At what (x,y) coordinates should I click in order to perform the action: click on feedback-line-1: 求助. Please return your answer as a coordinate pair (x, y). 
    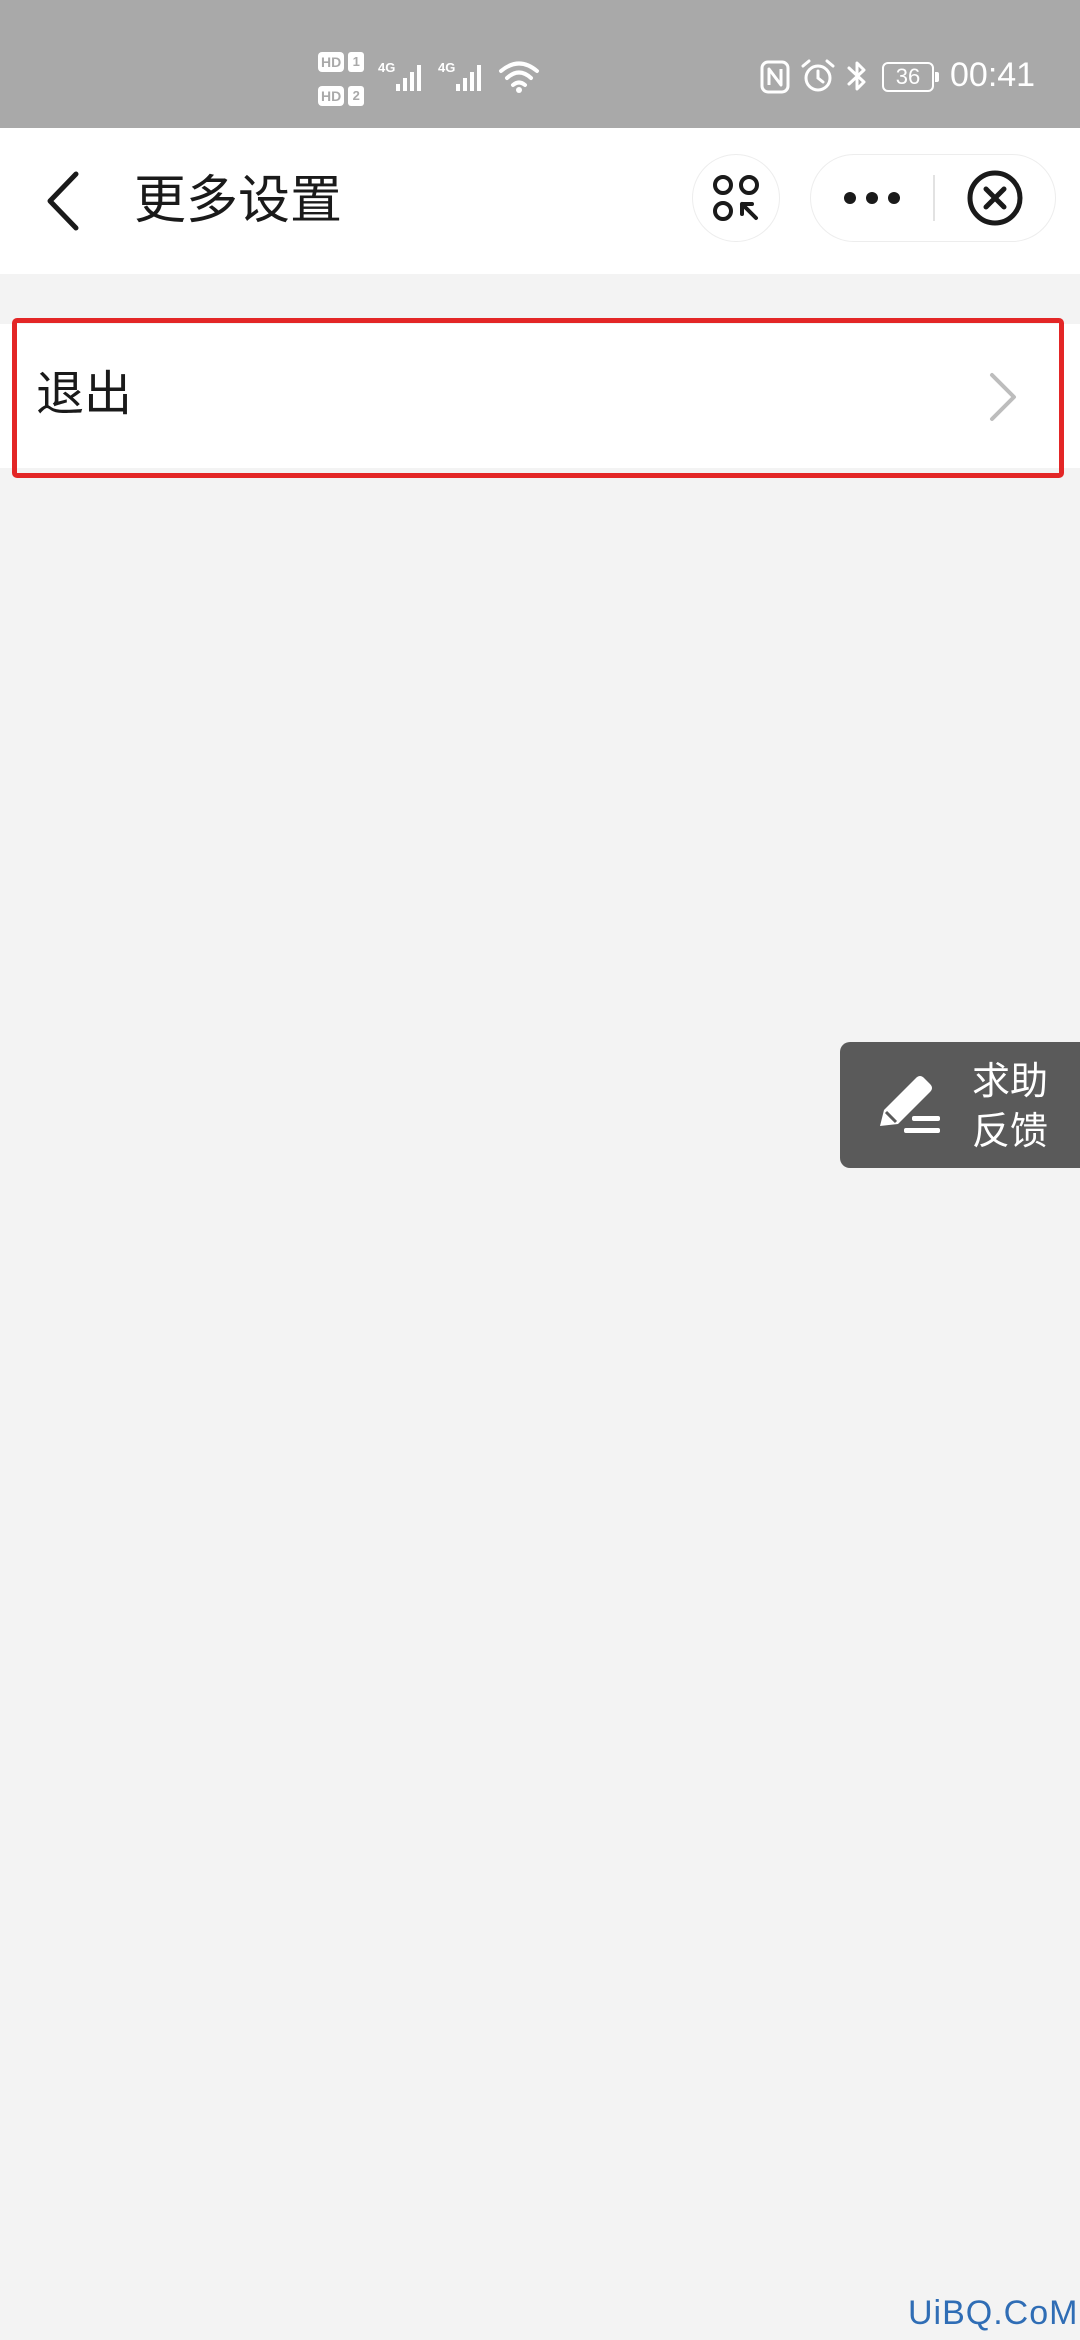
    Looking at the image, I should click on (1010, 1081).